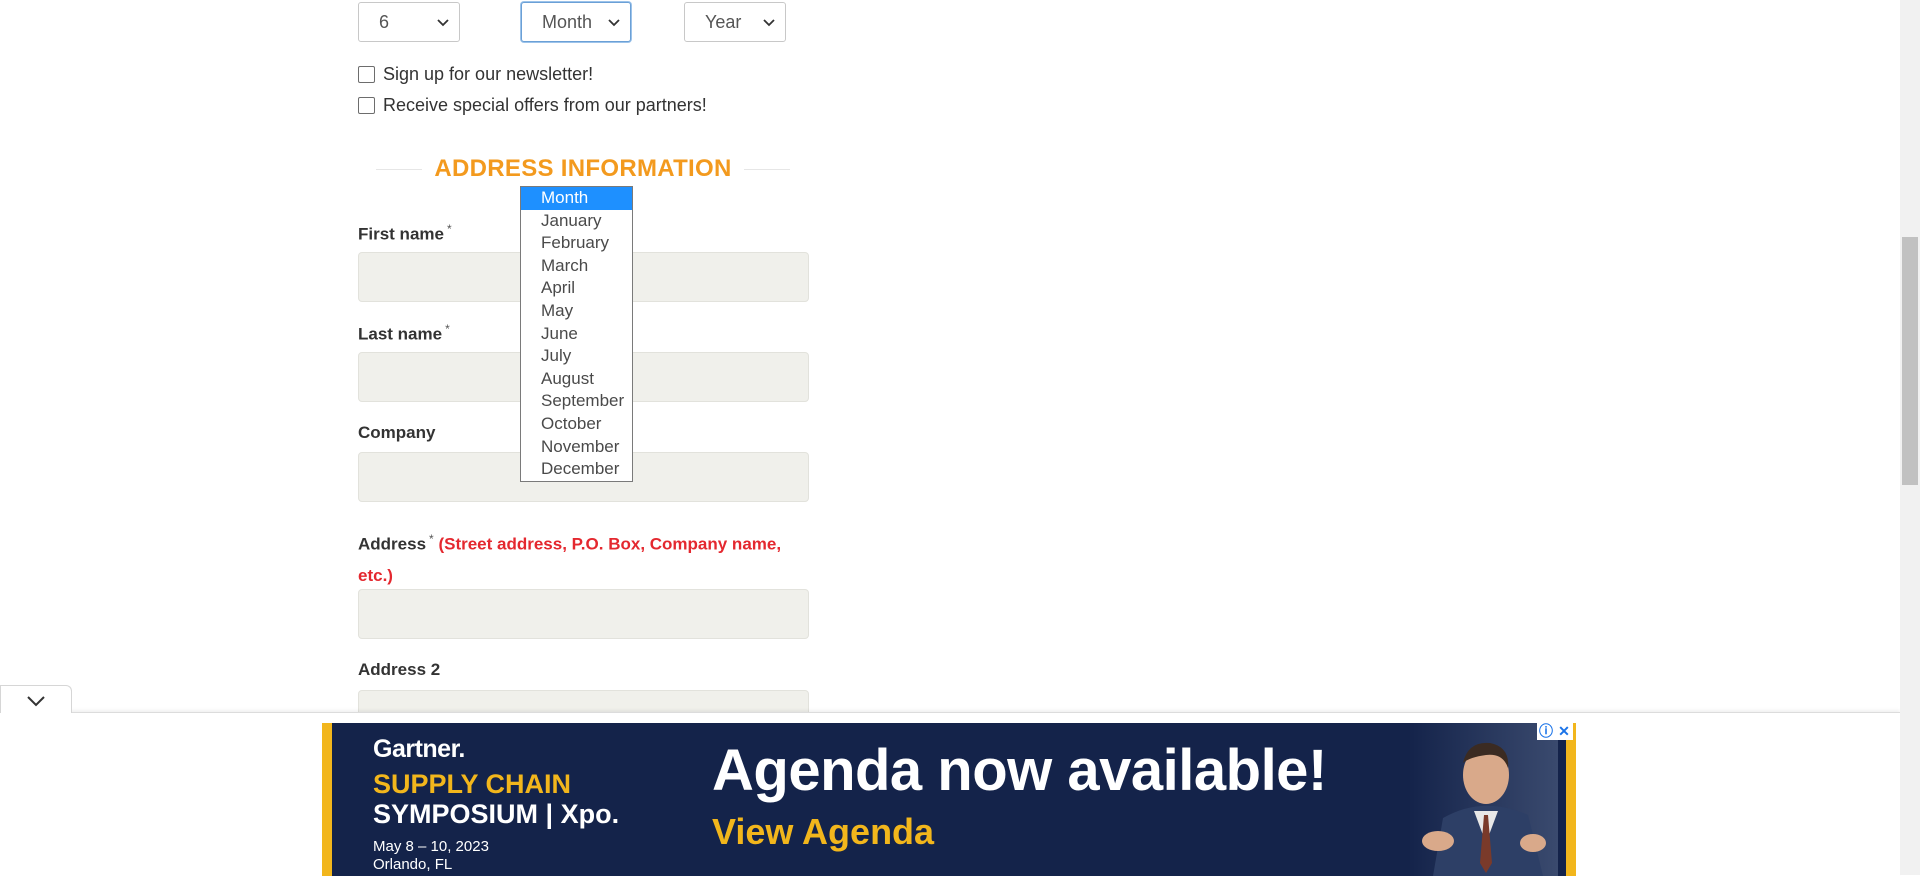  I want to click on month-option: Month, so click(576, 198).